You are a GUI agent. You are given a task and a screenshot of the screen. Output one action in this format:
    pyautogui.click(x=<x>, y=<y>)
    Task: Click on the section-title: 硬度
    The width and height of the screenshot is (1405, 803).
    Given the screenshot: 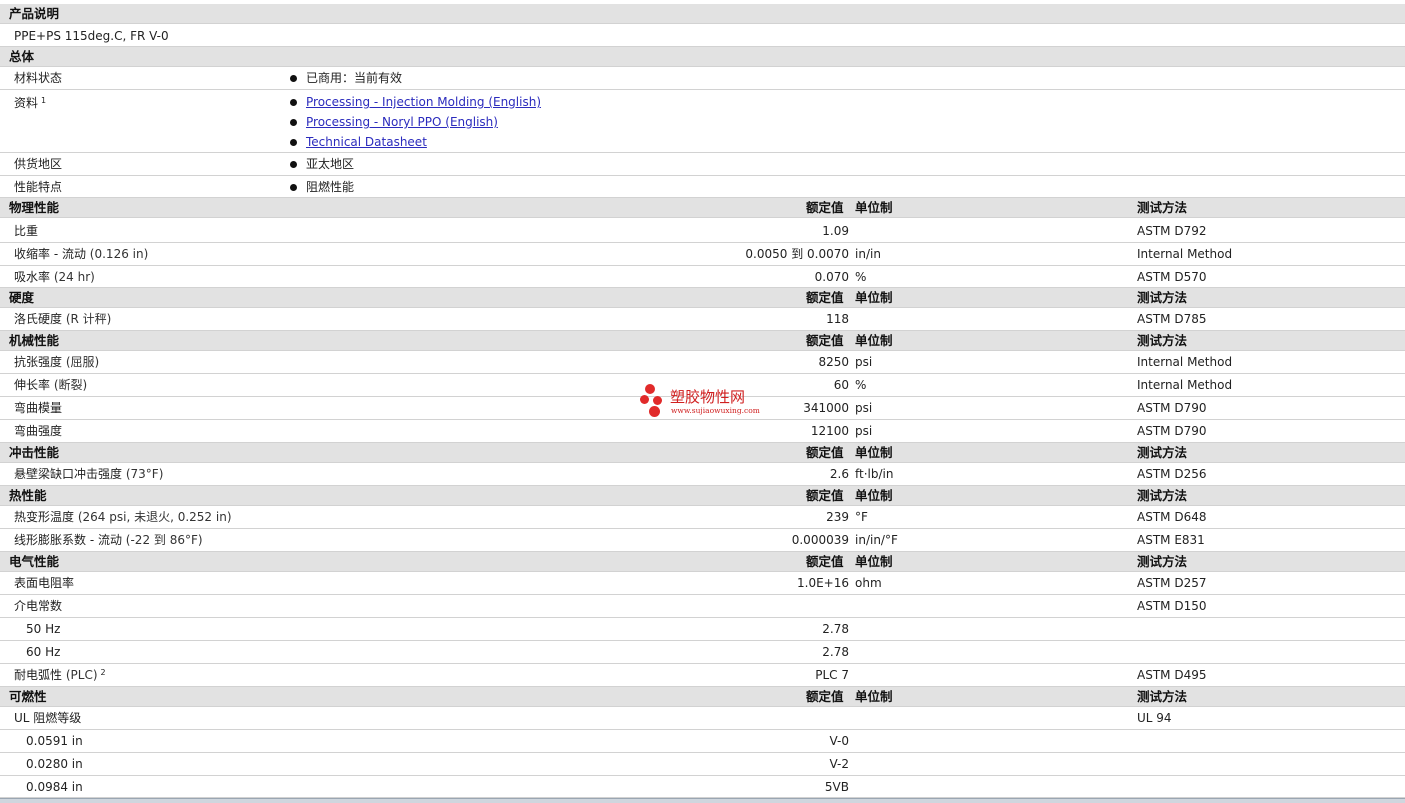 What is the action you would take?
    pyautogui.click(x=22, y=297)
    